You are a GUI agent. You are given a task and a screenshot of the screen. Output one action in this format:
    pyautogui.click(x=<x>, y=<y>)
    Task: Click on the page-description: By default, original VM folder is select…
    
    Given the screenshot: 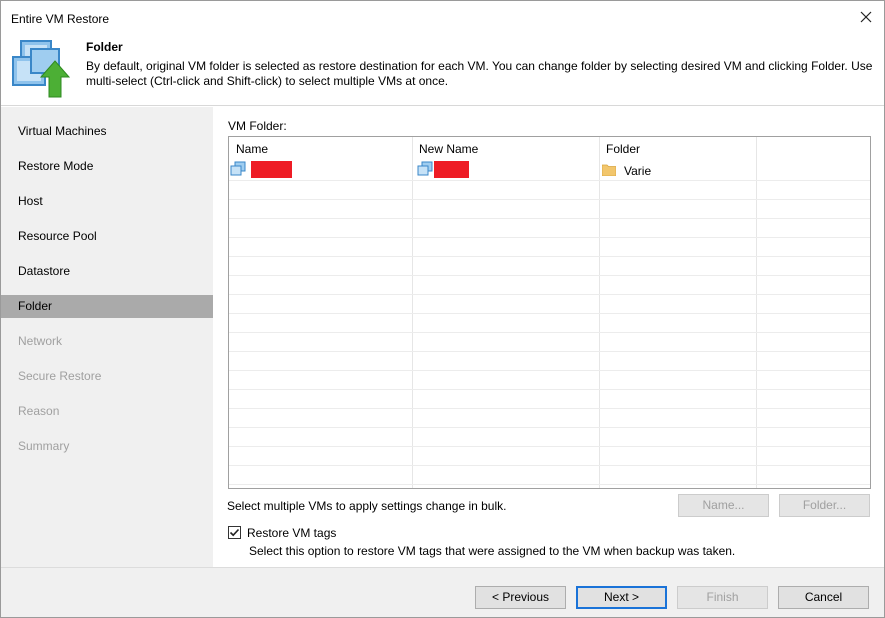 What is the action you would take?
    pyautogui.click(x=479, y=73)
    